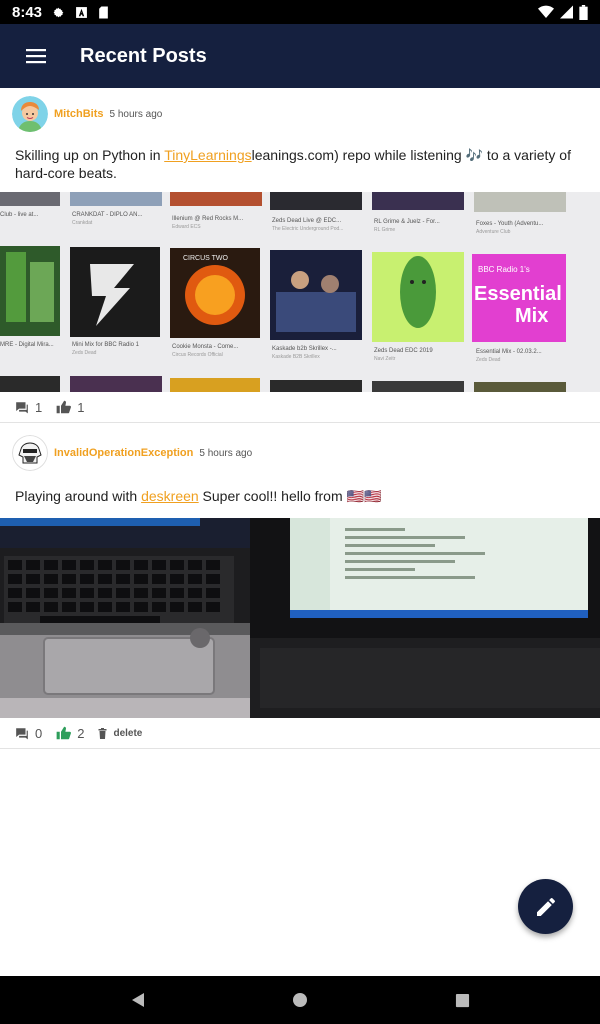 The height and width of the screenshot is (1024, 600). What do you see at coordinates (546, 12) in the screenshot?
I see `wifi-icon` at bounding box center [546, 12].